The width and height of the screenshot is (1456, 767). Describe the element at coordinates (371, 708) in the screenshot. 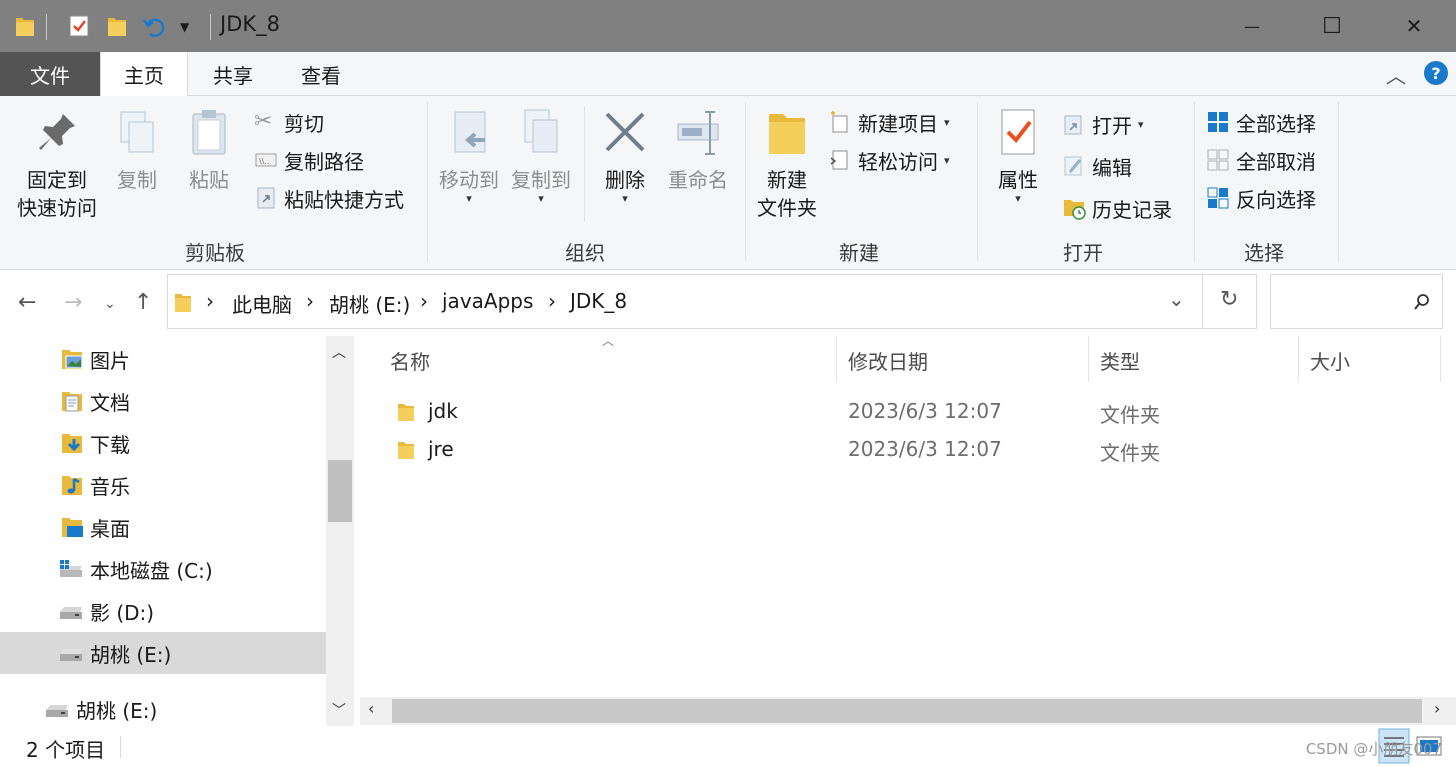

I see `scroll-left-icon: ‹` at that location.